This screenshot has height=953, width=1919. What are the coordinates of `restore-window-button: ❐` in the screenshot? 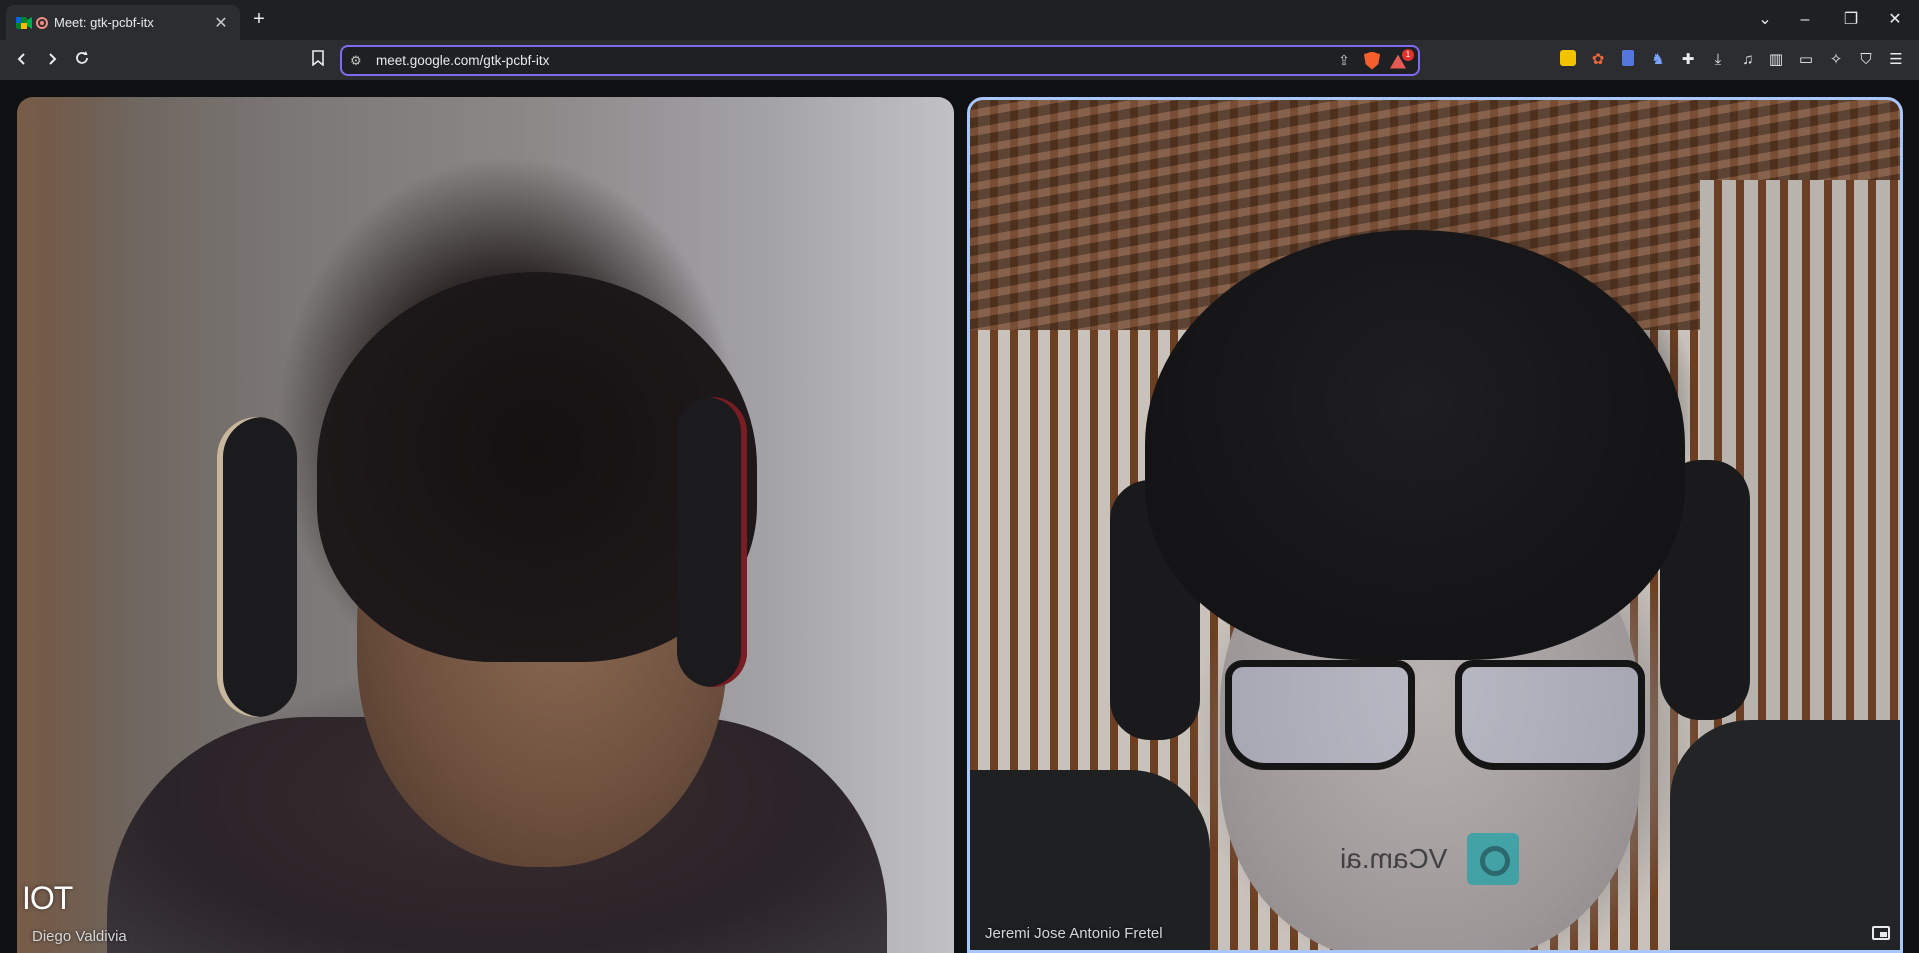 It's located at (1851, 20).